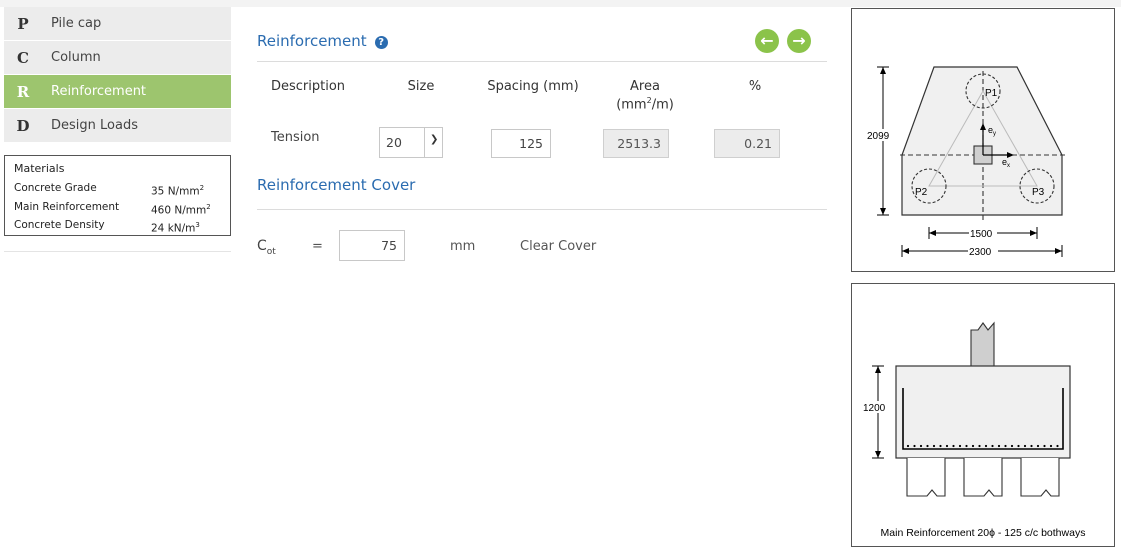  I want to click on plan-drawing: P1 P2 P3 ey ex 2099 1500 2300, so click(966, 162).